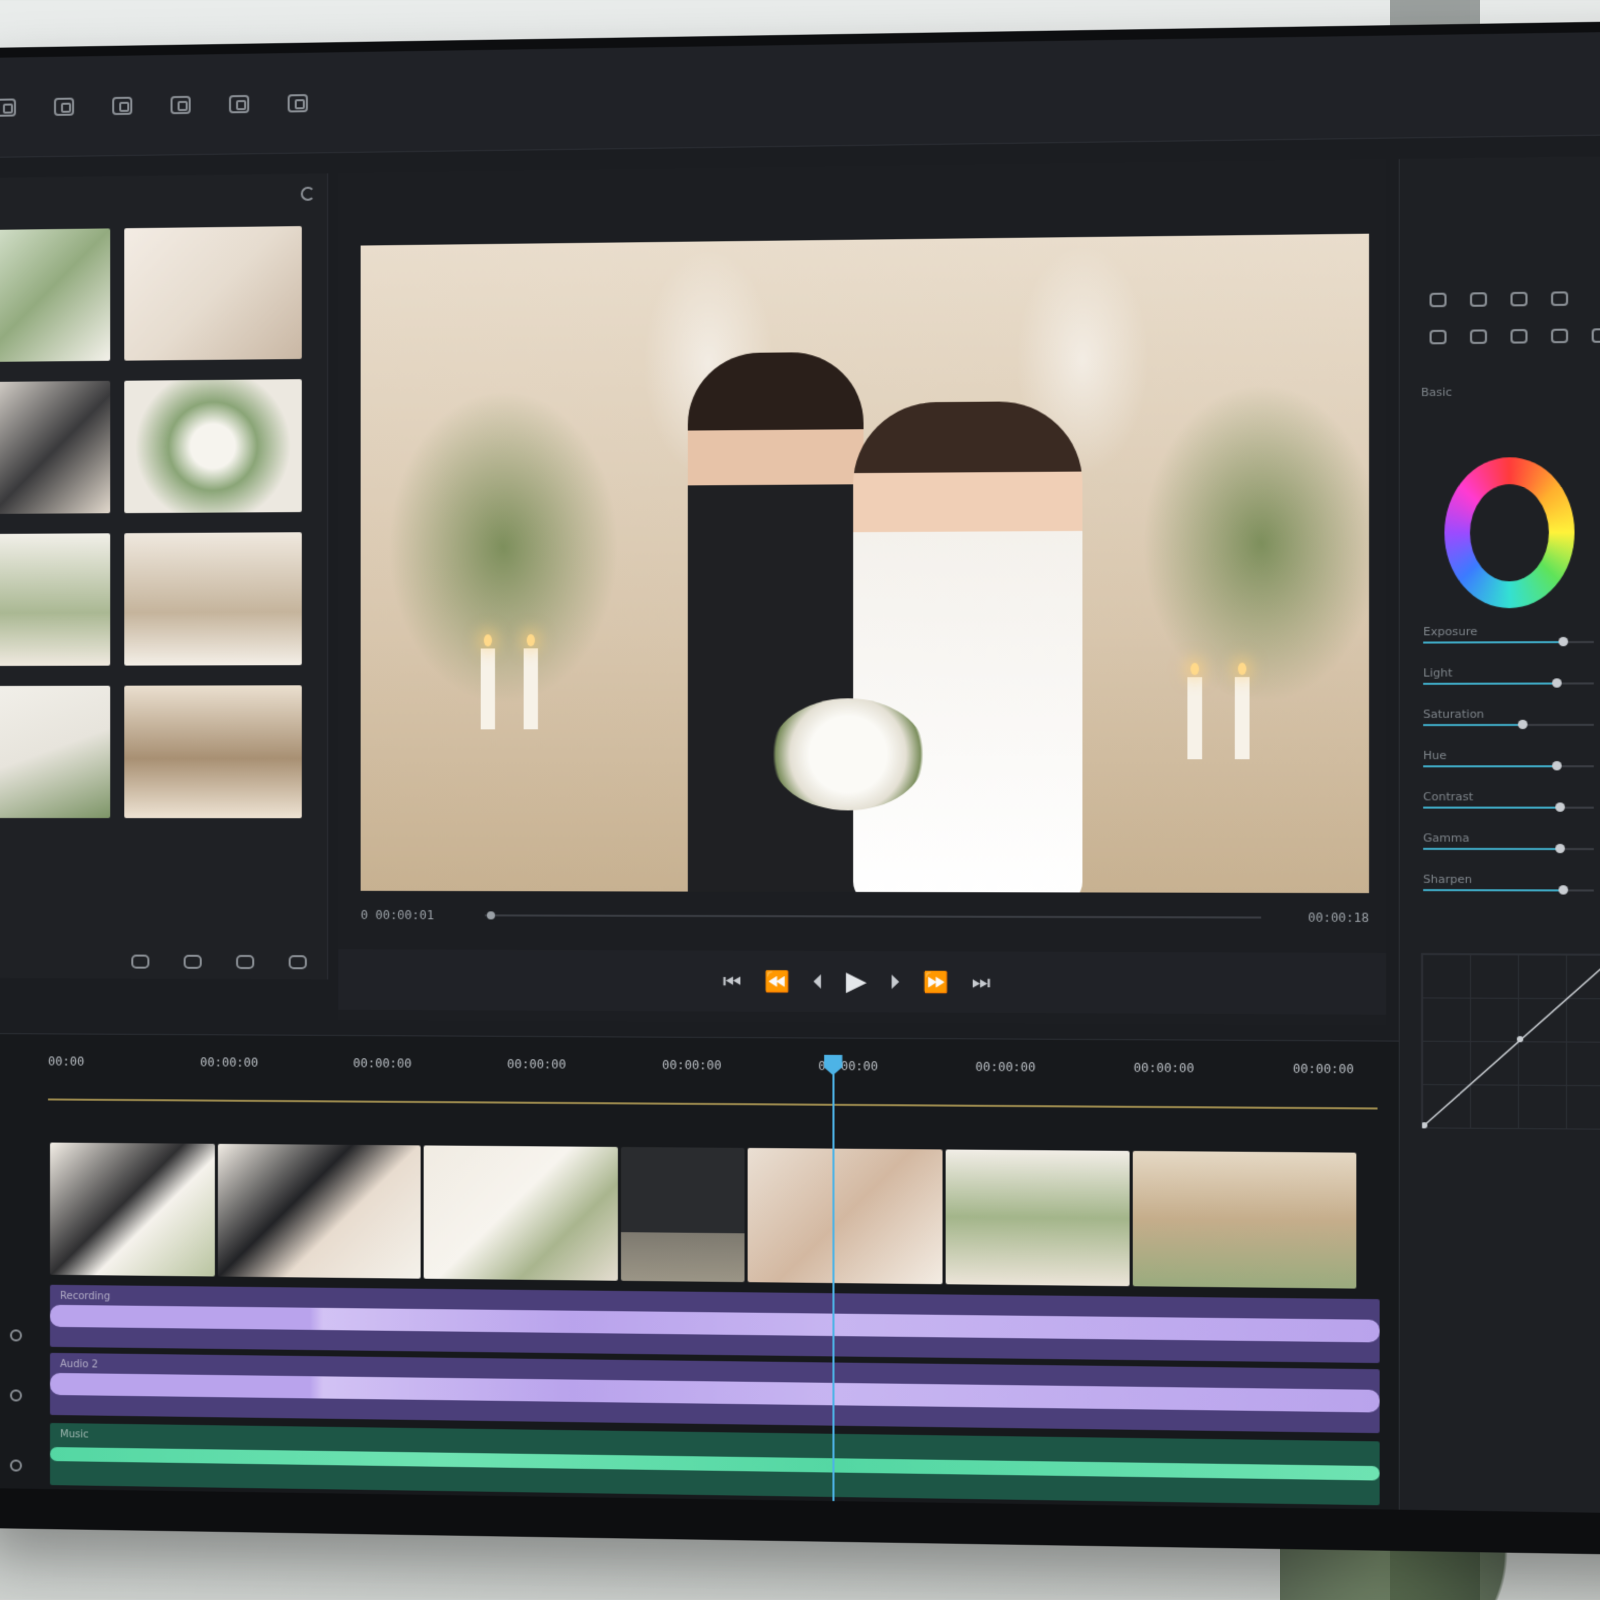 The image size is (1600, 1600). What do you see at coordinates (873, 916) in the screenshot?
I see `scrub-track` at bounding box center [873, 916].